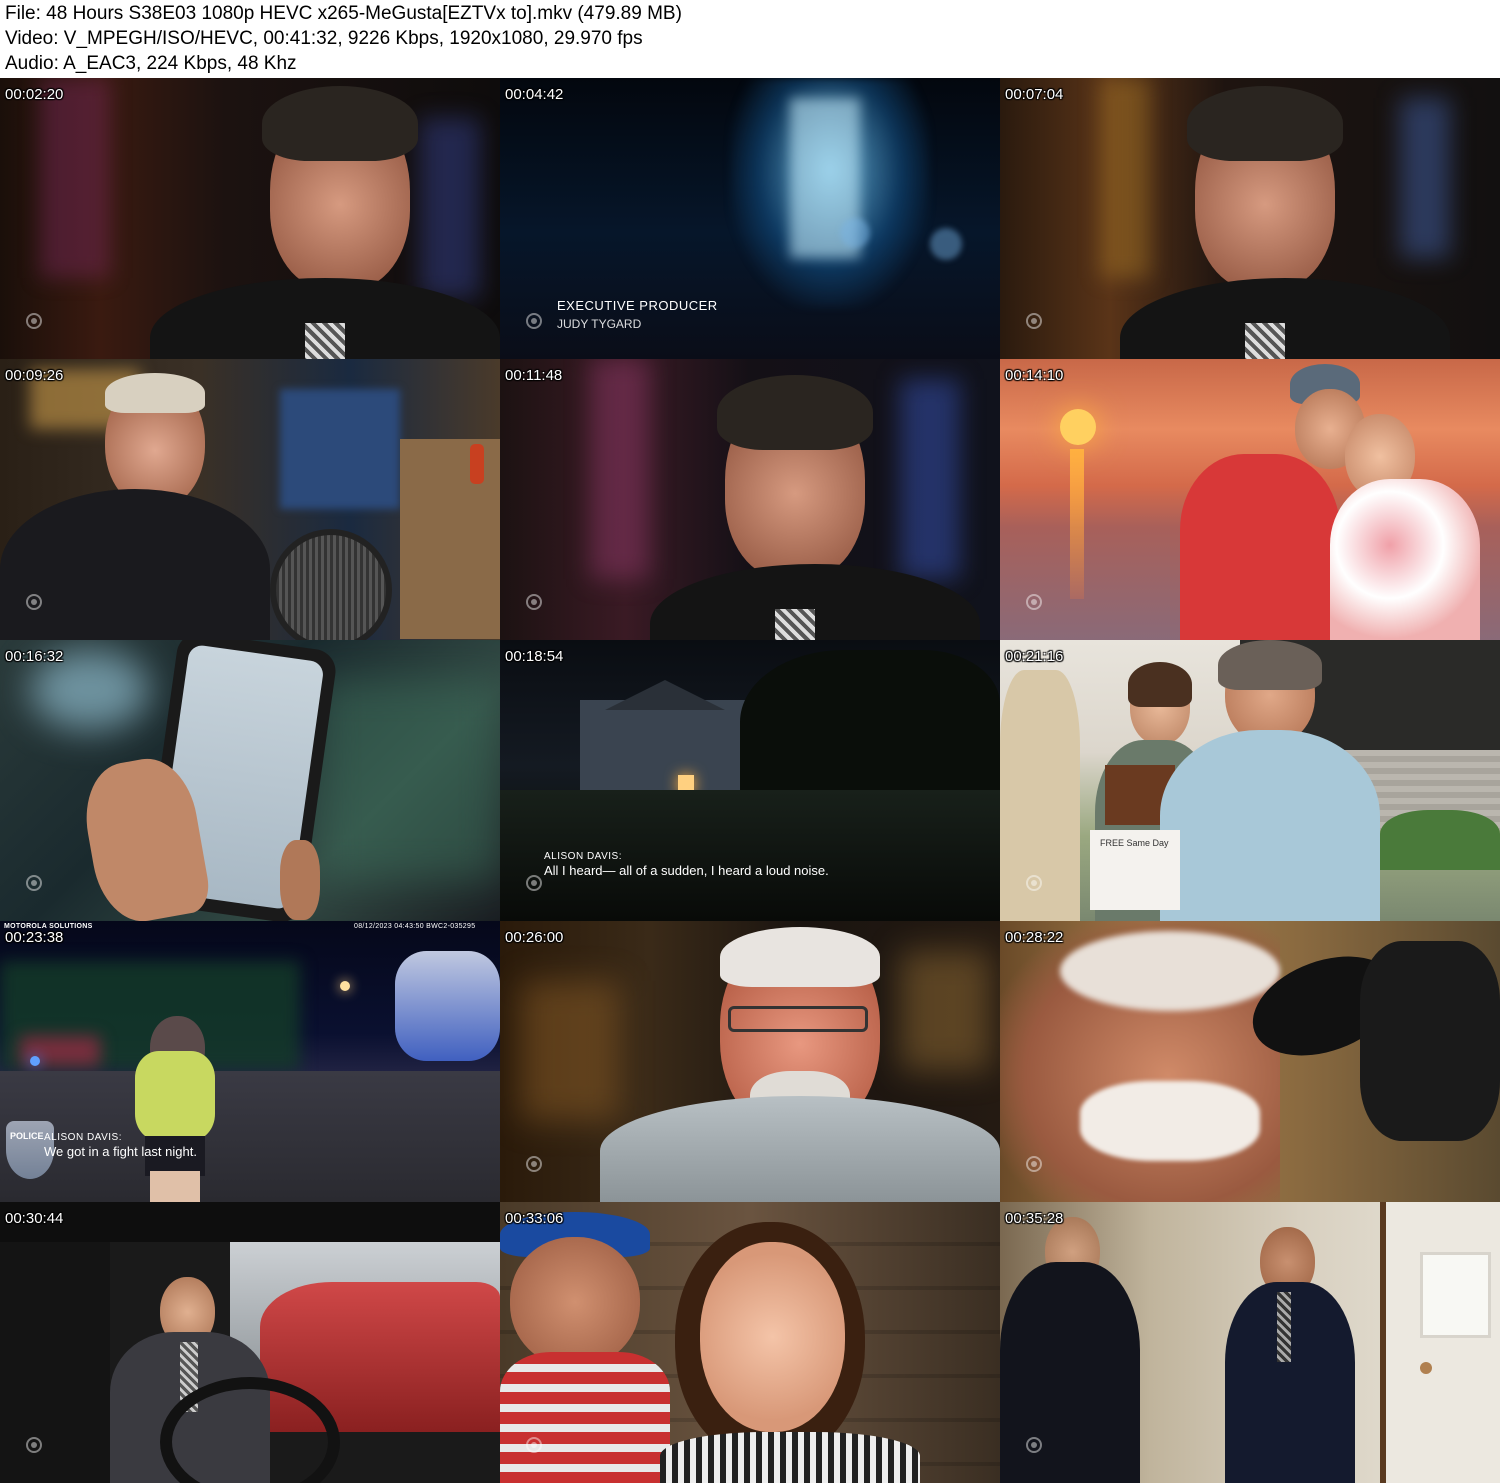 The image size is (1500, 1483). I want to click on thumbnail-7: 00:16:32, so click(250, 780).